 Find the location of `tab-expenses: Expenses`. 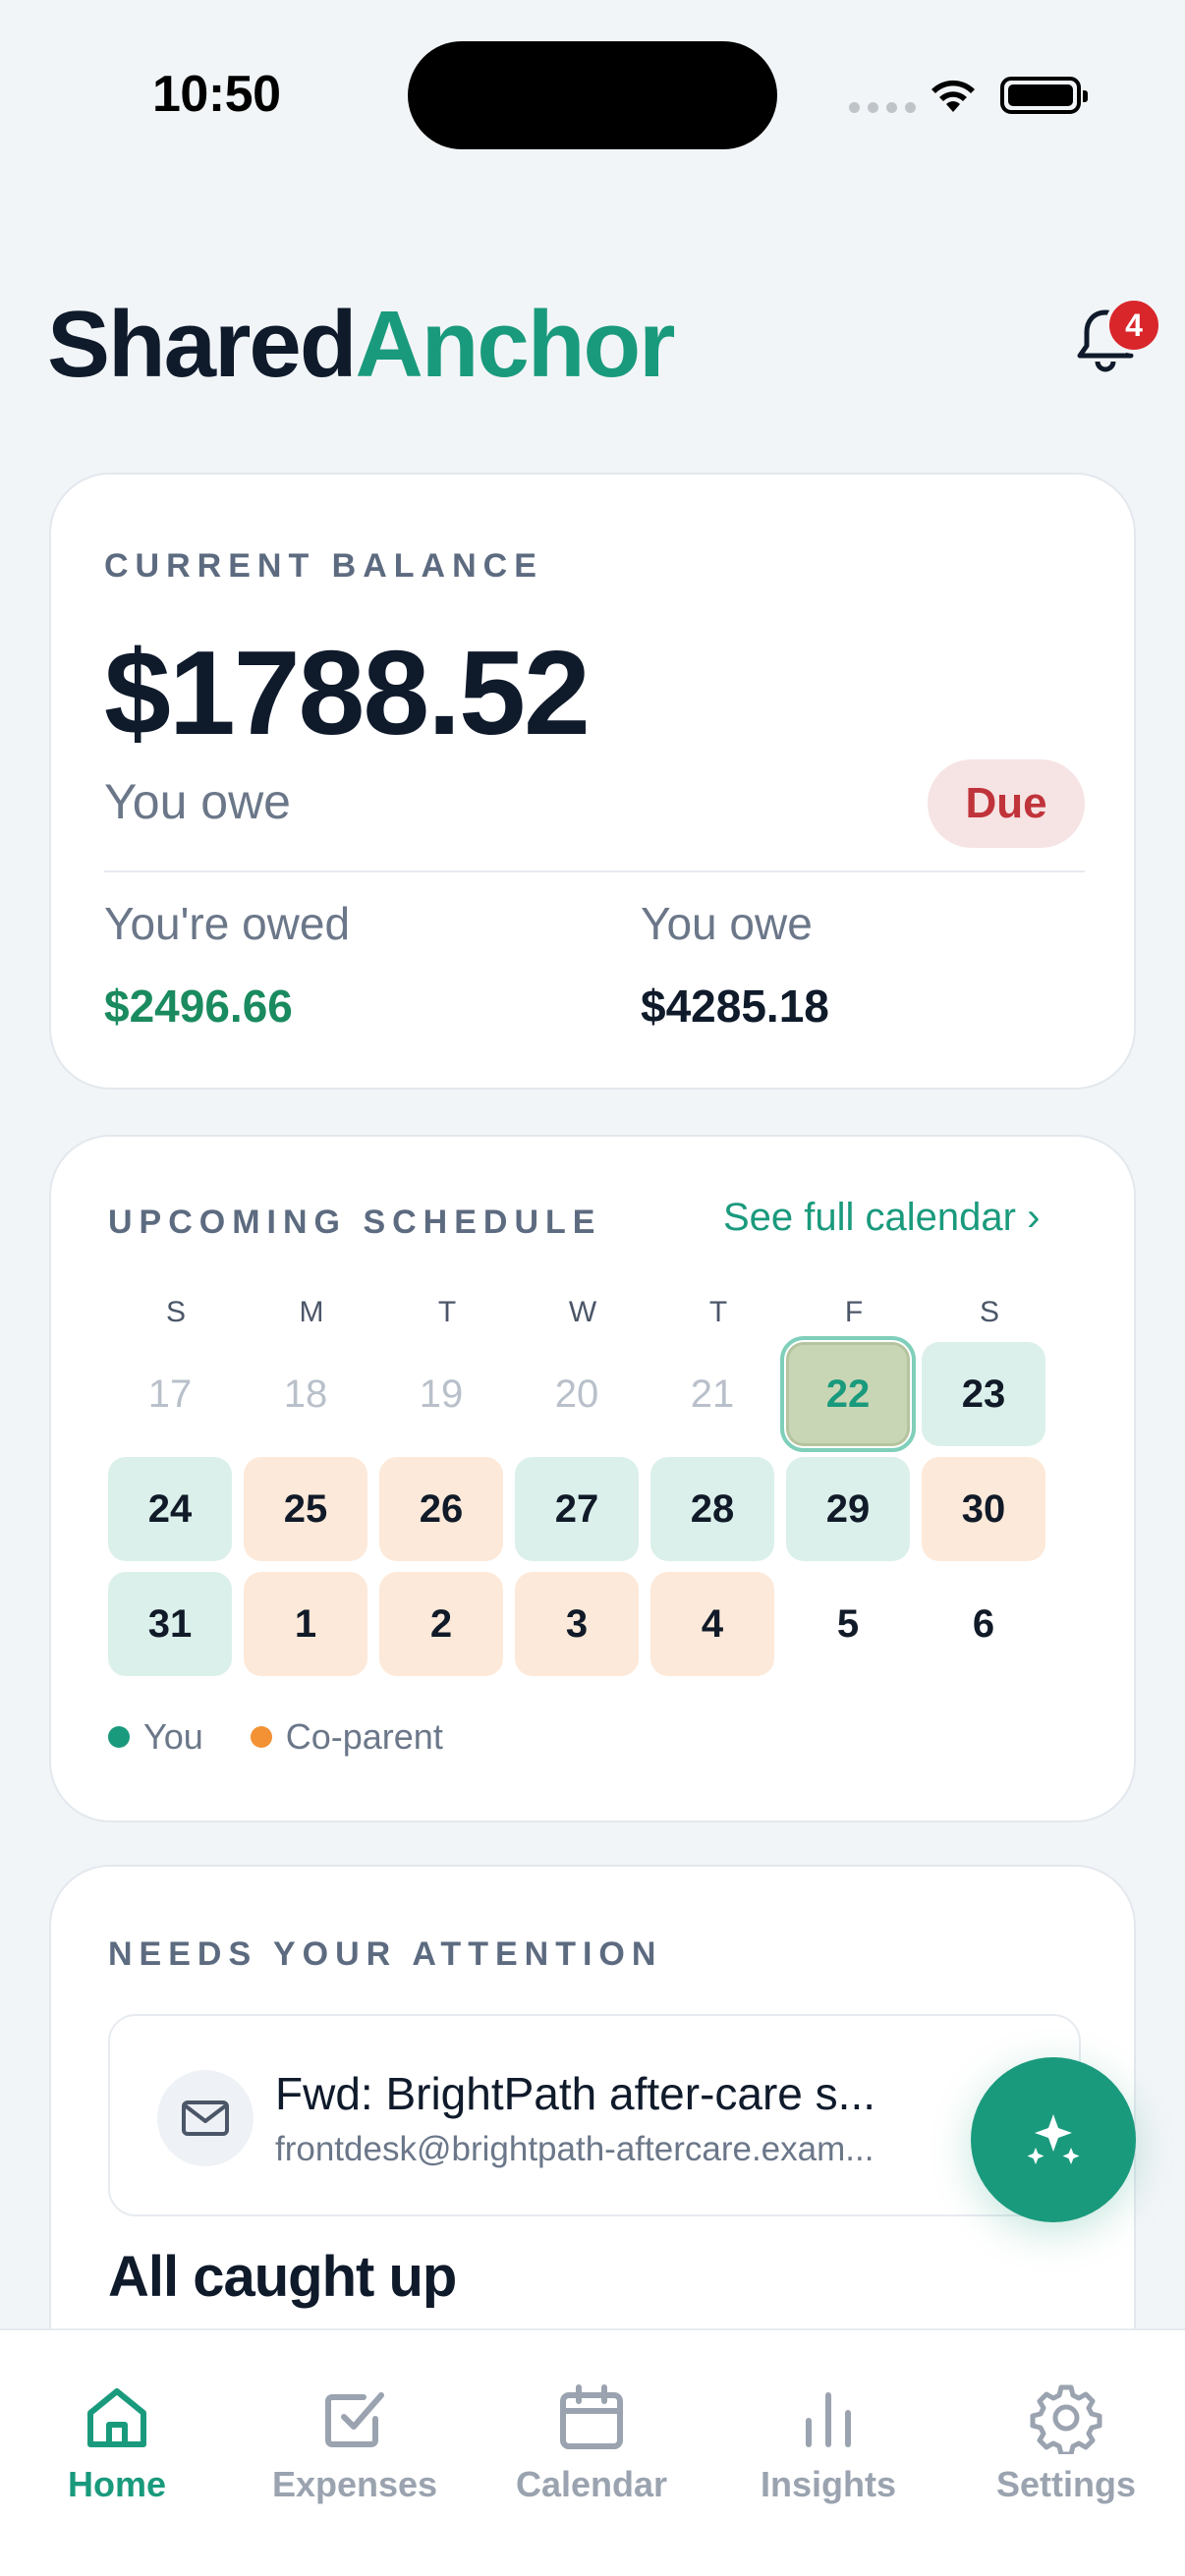

tab-expenses: Expenses is located at coordinates (355, 2443).